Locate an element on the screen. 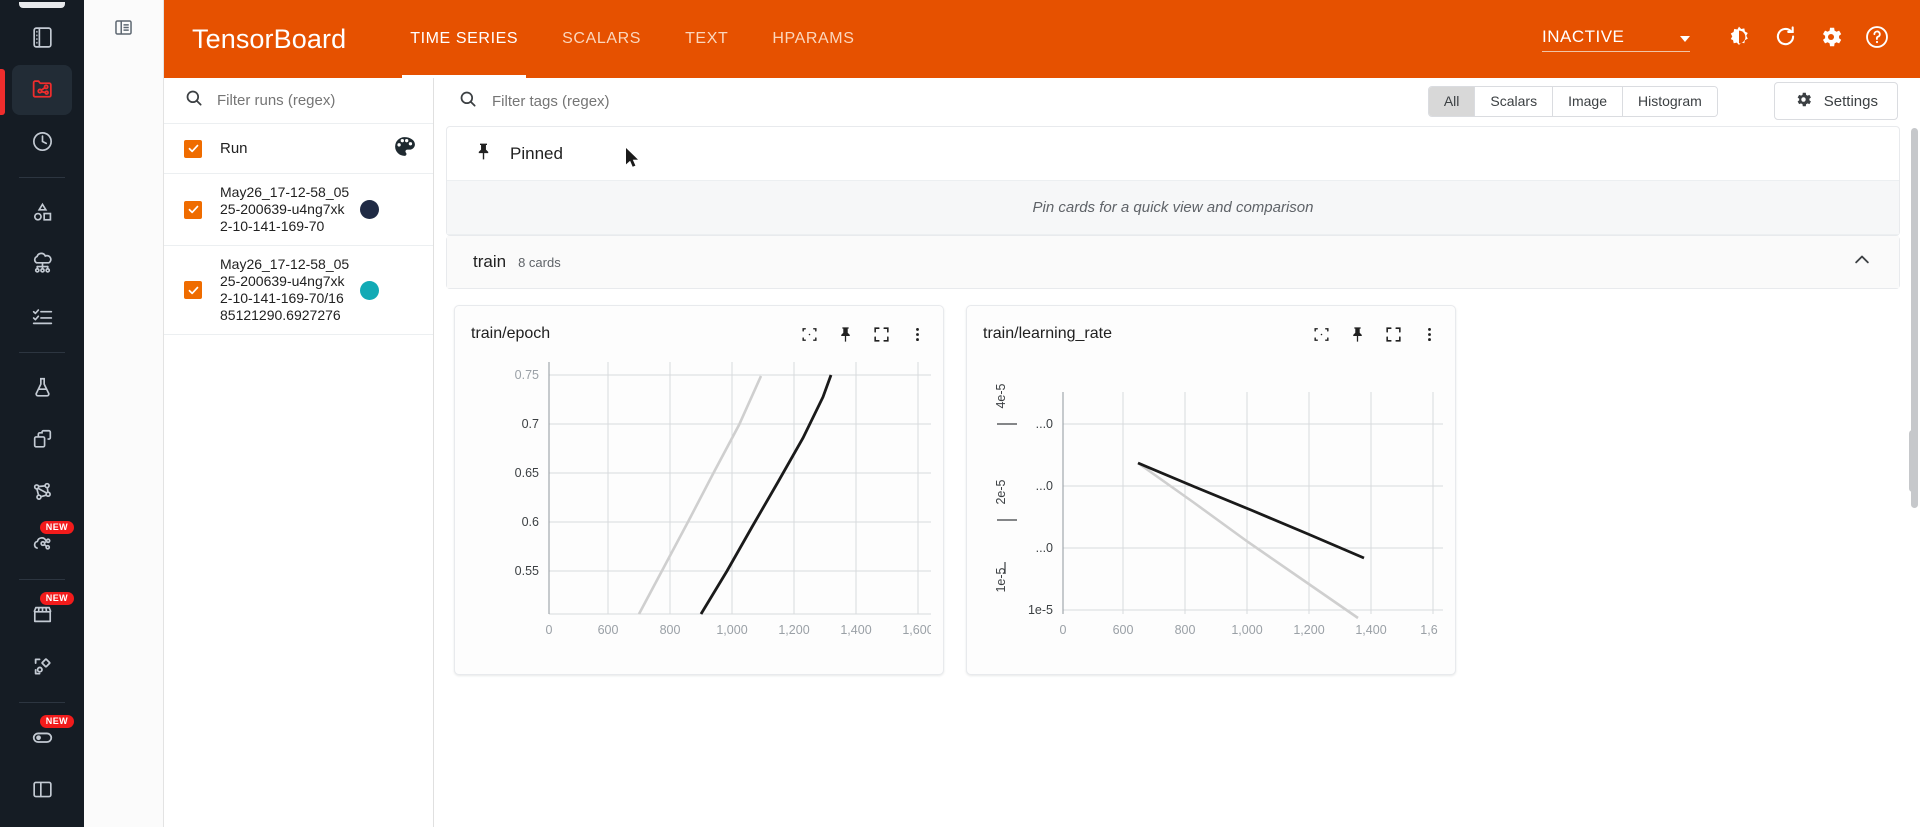  sidebar-item-artifacts is located at coordinates (42, 213).